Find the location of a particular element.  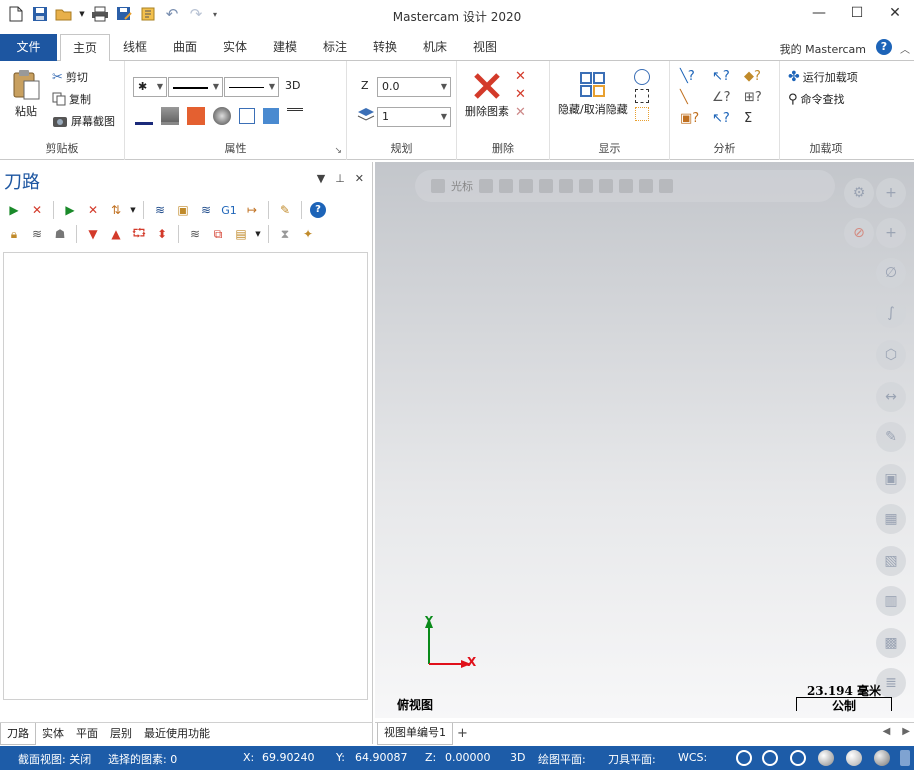

shaded-edges-sphere-icon is located at coordinates (854, 758).